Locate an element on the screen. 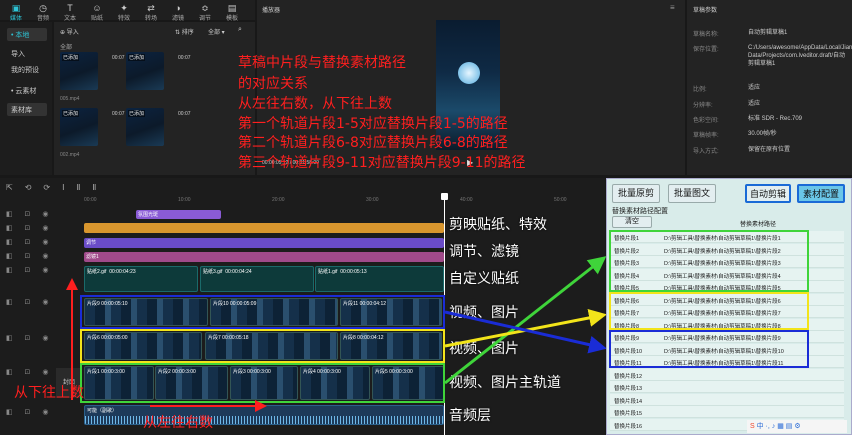 This screenshot has width=852, height=435. auto-edit-button: 自动剪辑 is located at coordinates (768, 193).